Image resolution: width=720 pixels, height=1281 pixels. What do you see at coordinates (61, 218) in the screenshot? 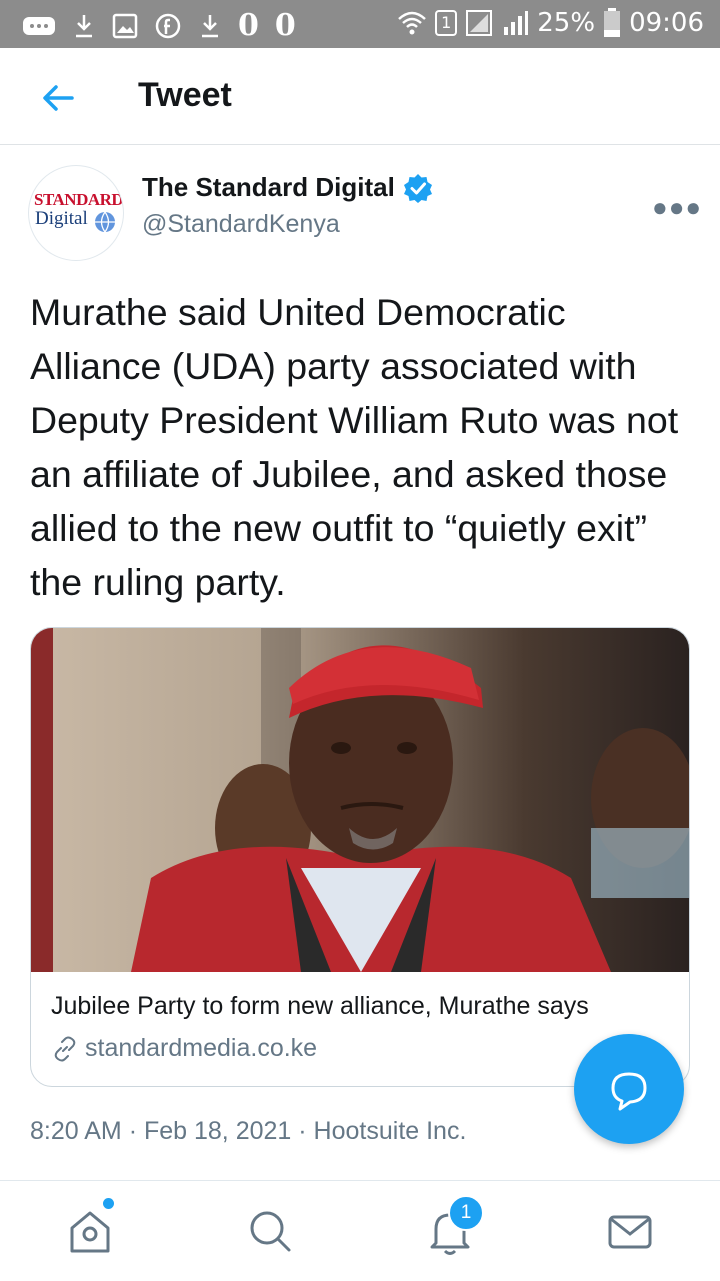
I see `avatar-brand-line2: Digital` at bounding box center [61, 218].